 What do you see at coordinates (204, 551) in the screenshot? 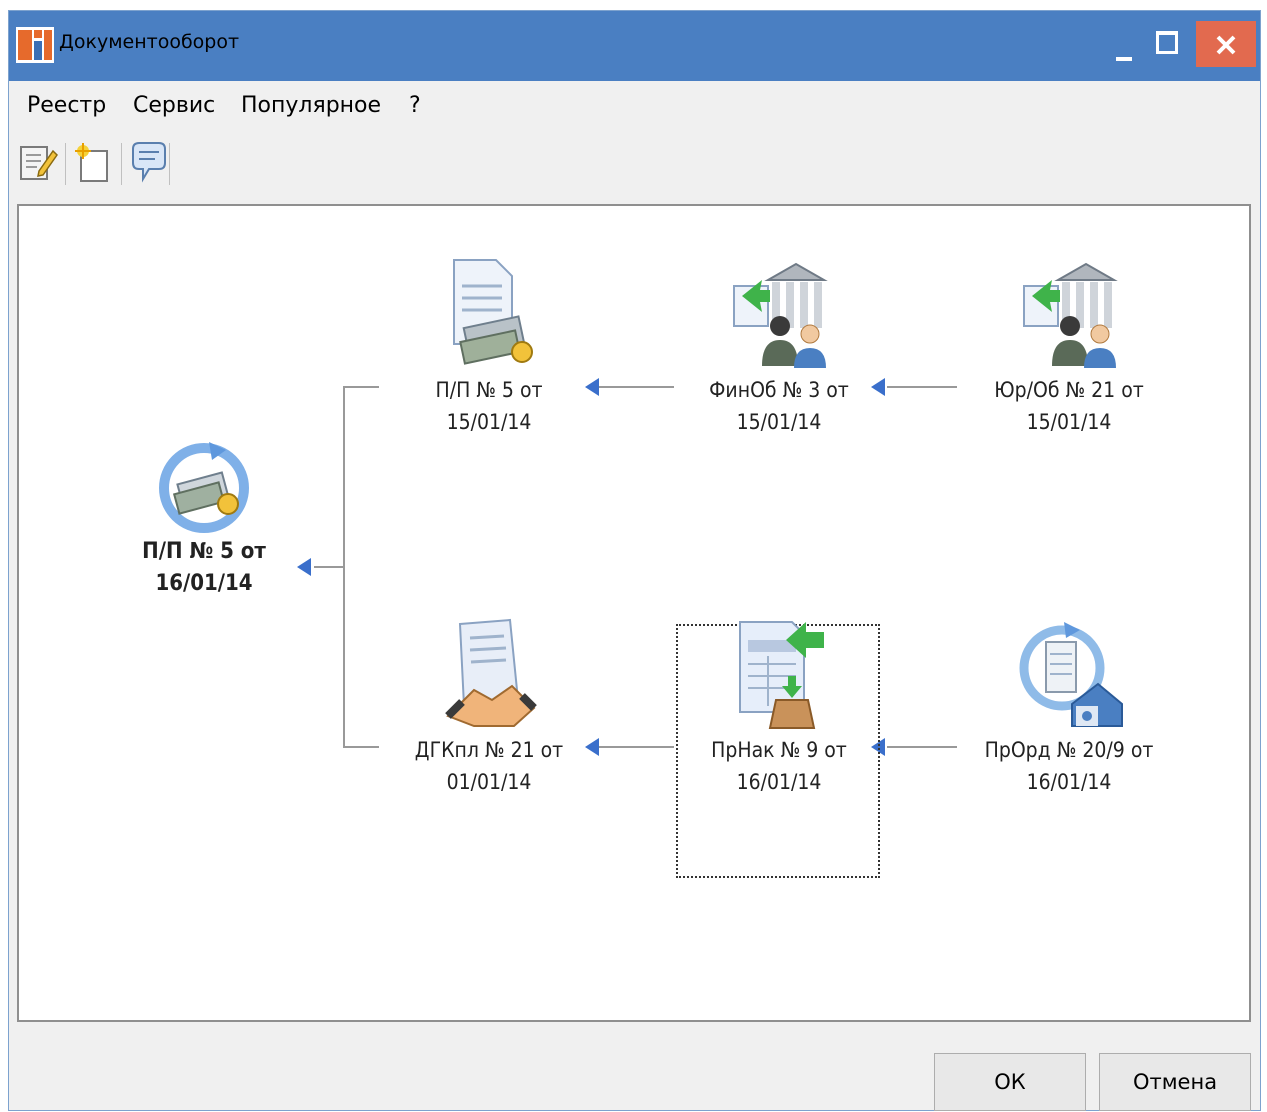
I see `root-node-label-line1: П/П № 5 от` at bounding box center [204, 551].